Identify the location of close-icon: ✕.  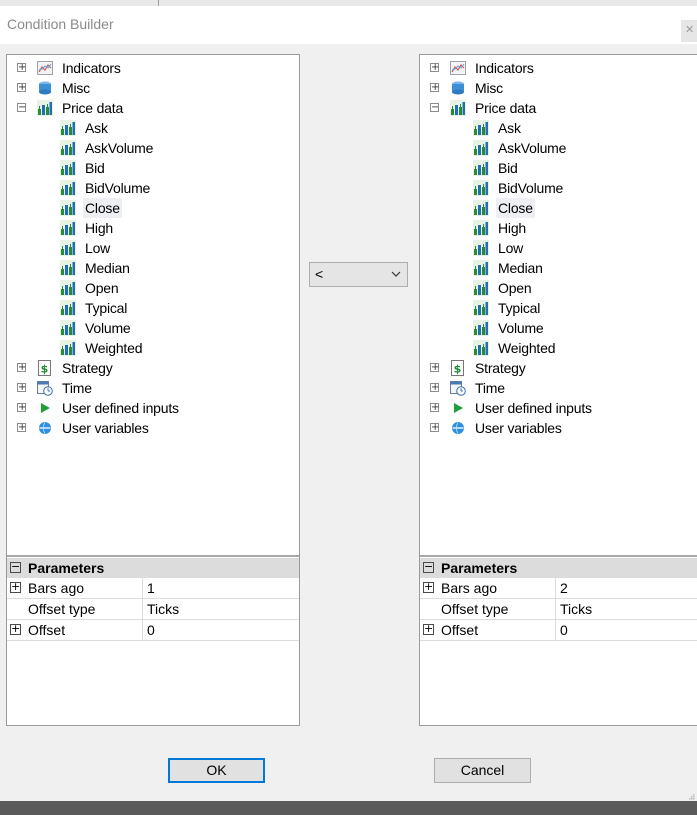
(690, 30).